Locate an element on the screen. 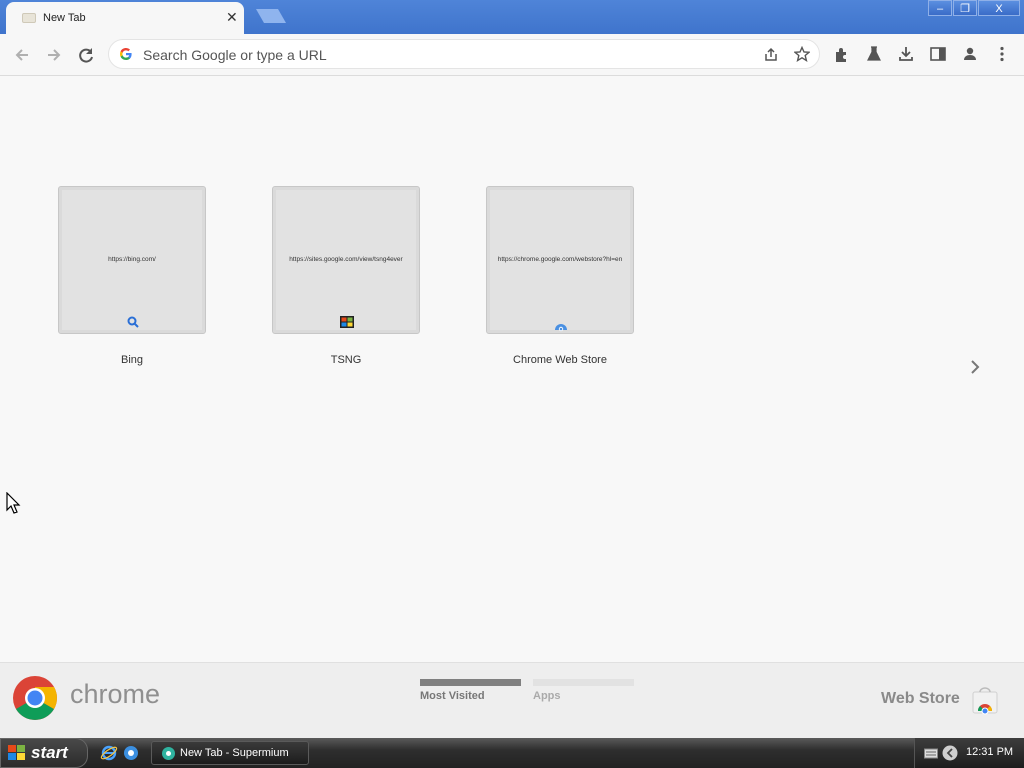 This screenshot has height=768, width=1024. windows-flag-icon is located at coordinates (347, 322).